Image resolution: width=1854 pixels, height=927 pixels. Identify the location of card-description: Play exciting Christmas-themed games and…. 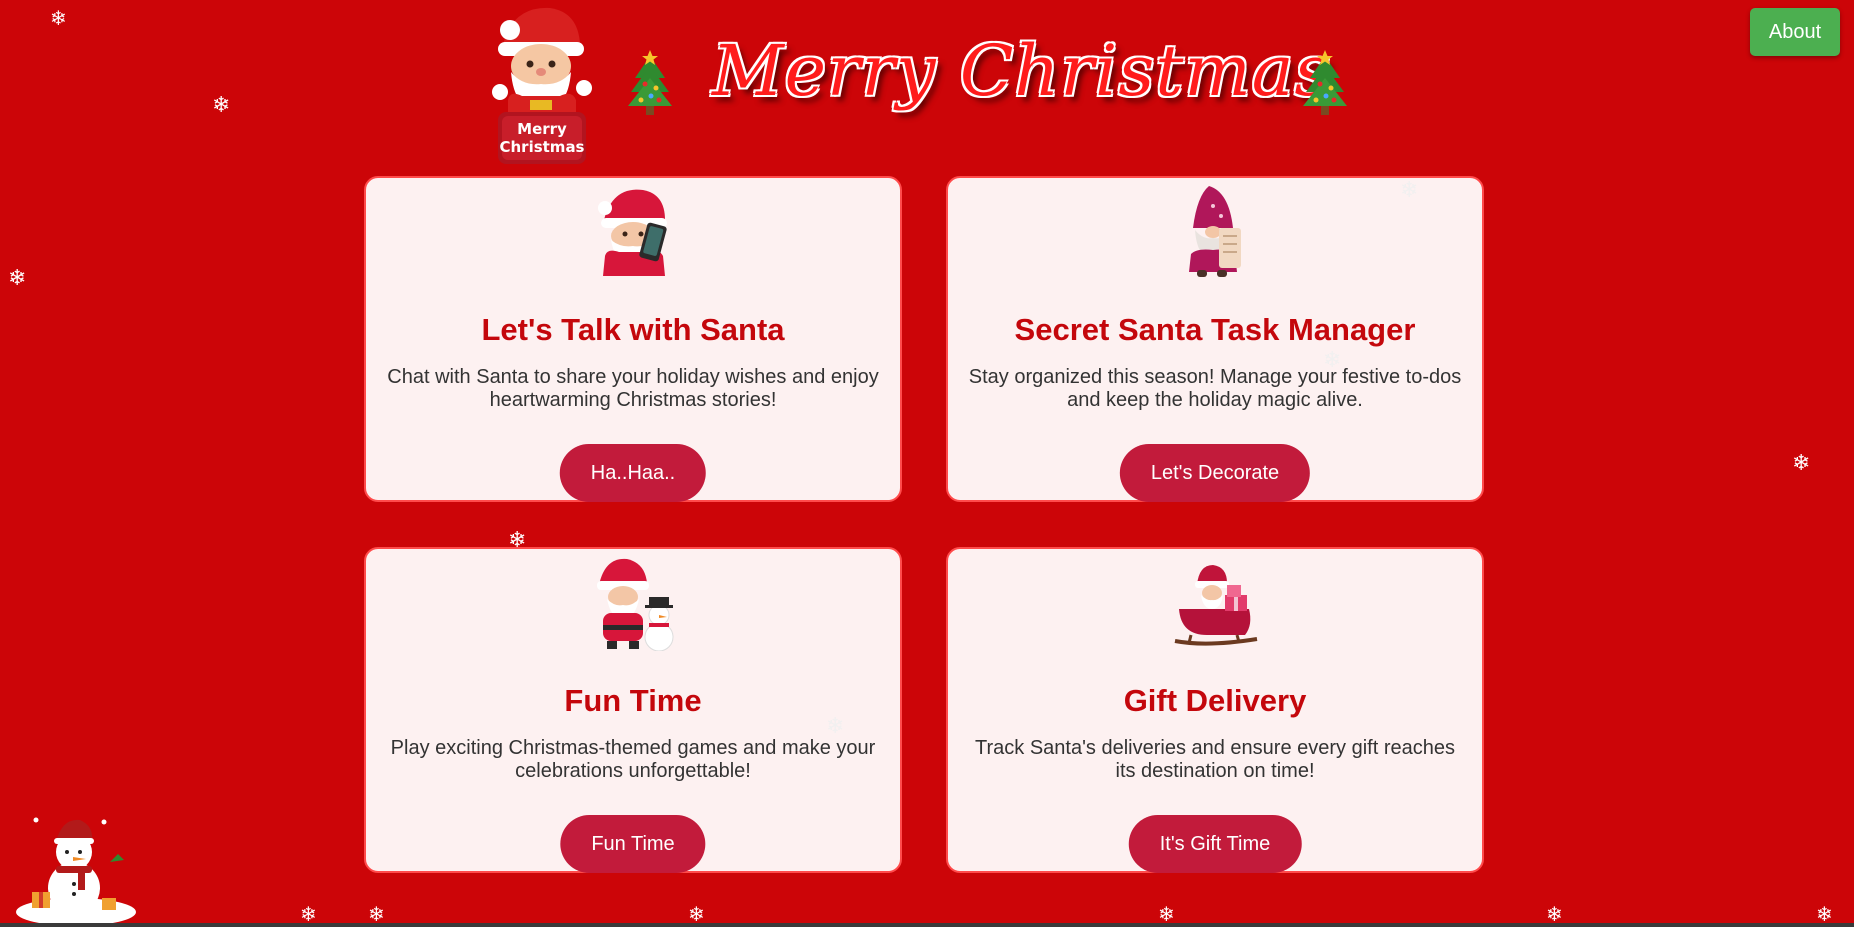
(633, 759).